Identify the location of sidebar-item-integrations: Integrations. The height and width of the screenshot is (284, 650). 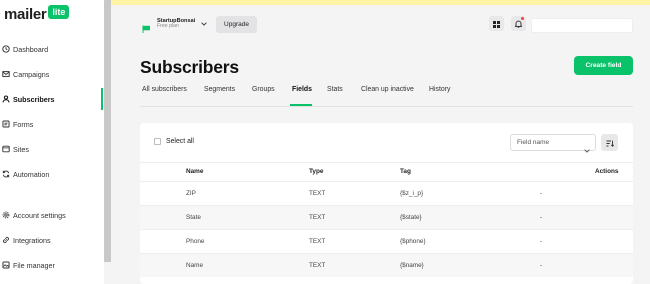
(52, 240).